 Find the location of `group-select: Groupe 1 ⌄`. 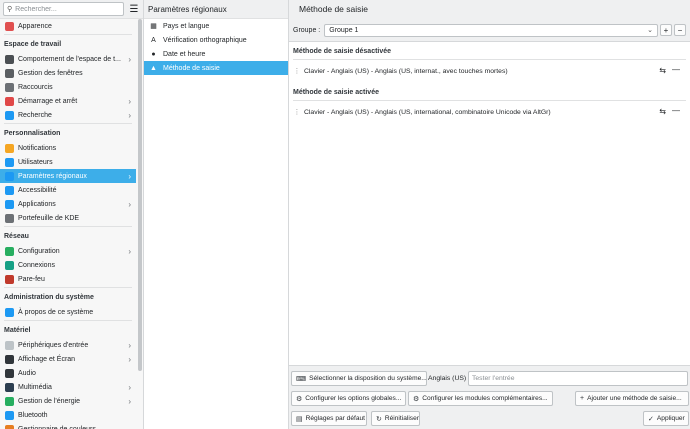

group-select: Groupe 1 ⌄ is located at coordinates (491, 30).